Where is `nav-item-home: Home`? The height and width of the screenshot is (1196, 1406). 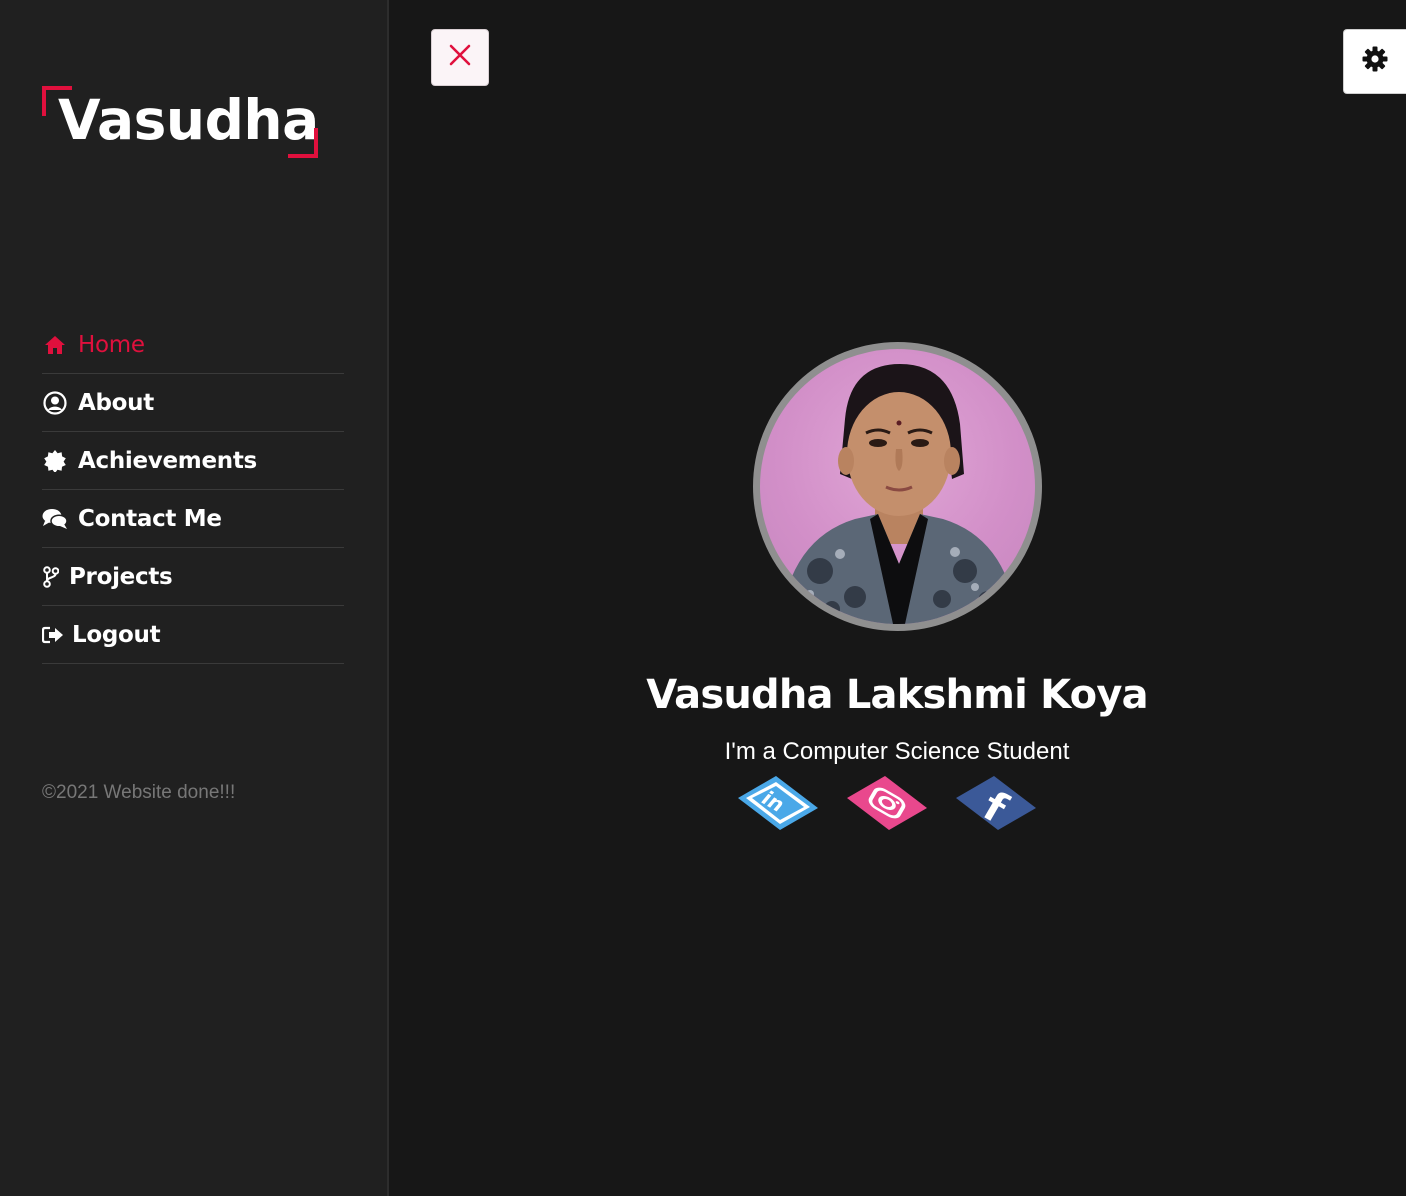
nav-item-home: Home is located at coordinates (193, 345).